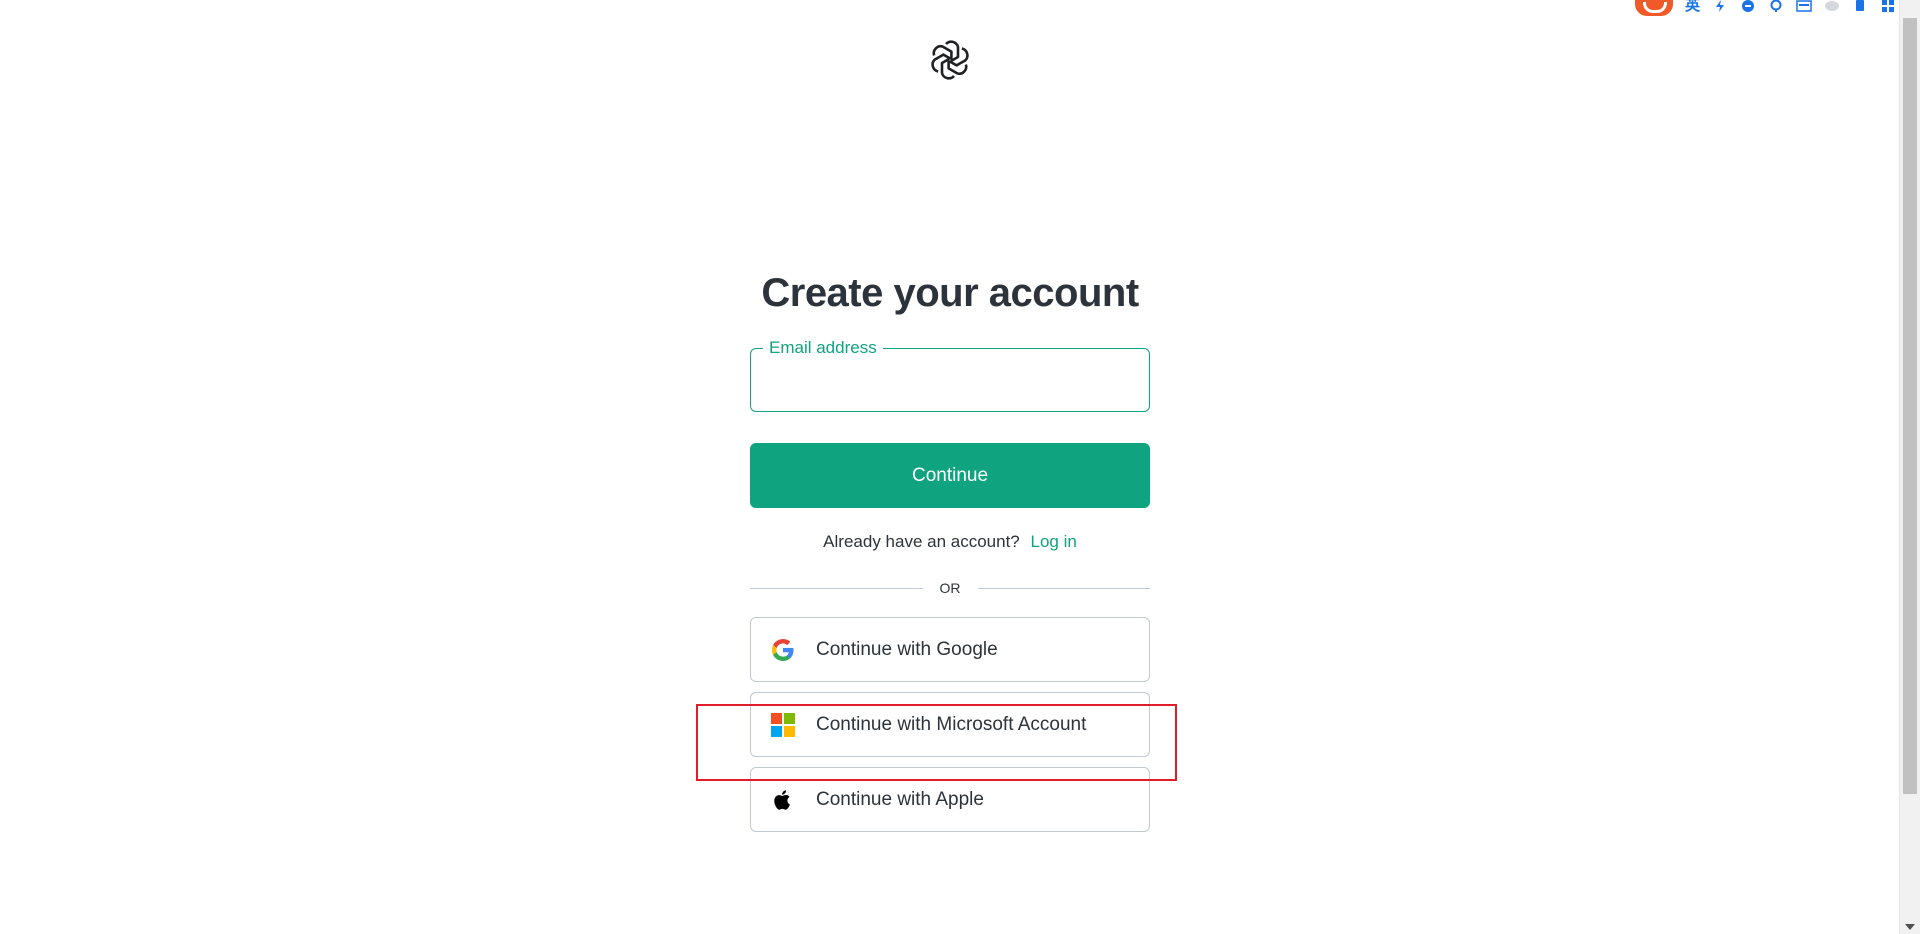 The width and height of the screenshot is (1920, 934). Describe the element at coordinates (783, 650) in the screenshot. I see `google-icon` at that location.